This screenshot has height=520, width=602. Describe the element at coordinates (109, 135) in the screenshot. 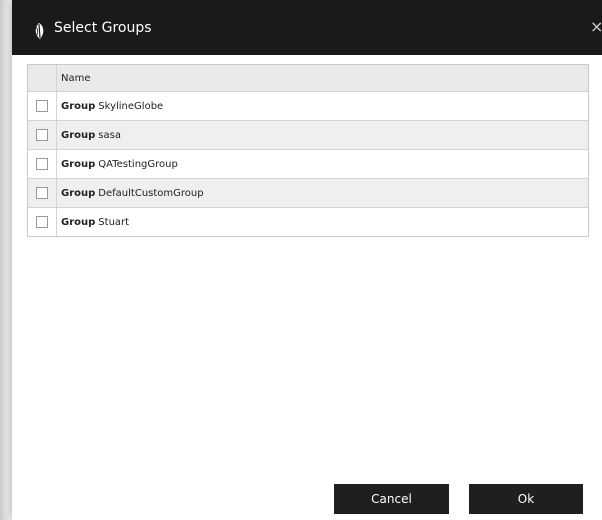

I see `row-group-name: sasa` at that location.